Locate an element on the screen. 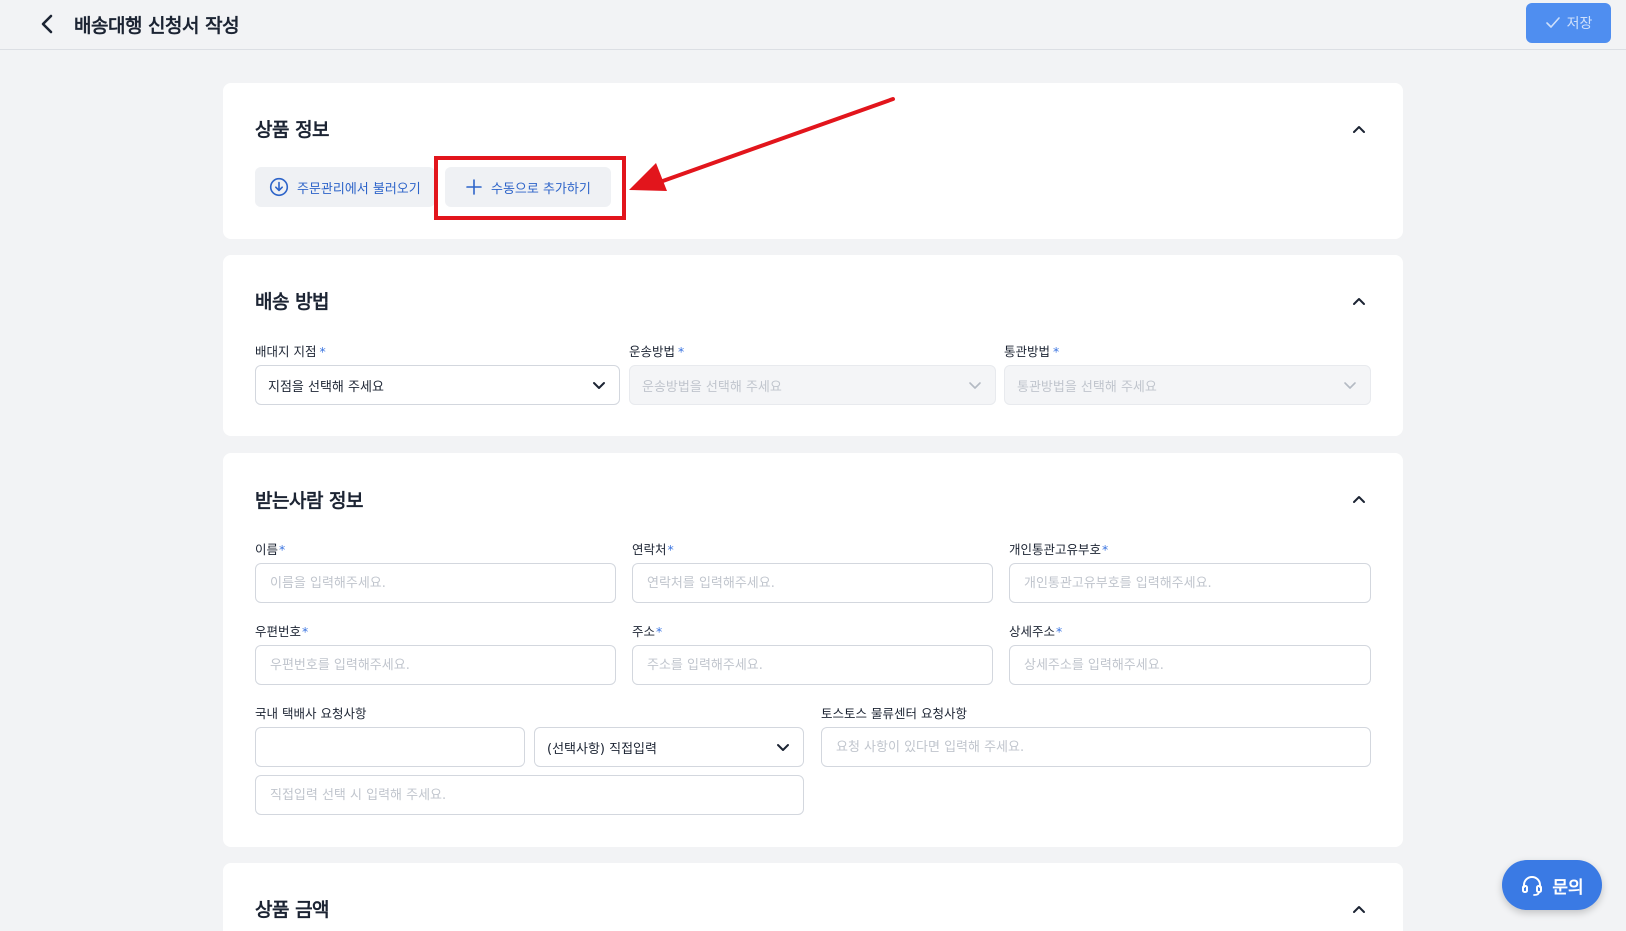  detail-address-label-text: 상세주소 is located at coordinates (1032, 631).